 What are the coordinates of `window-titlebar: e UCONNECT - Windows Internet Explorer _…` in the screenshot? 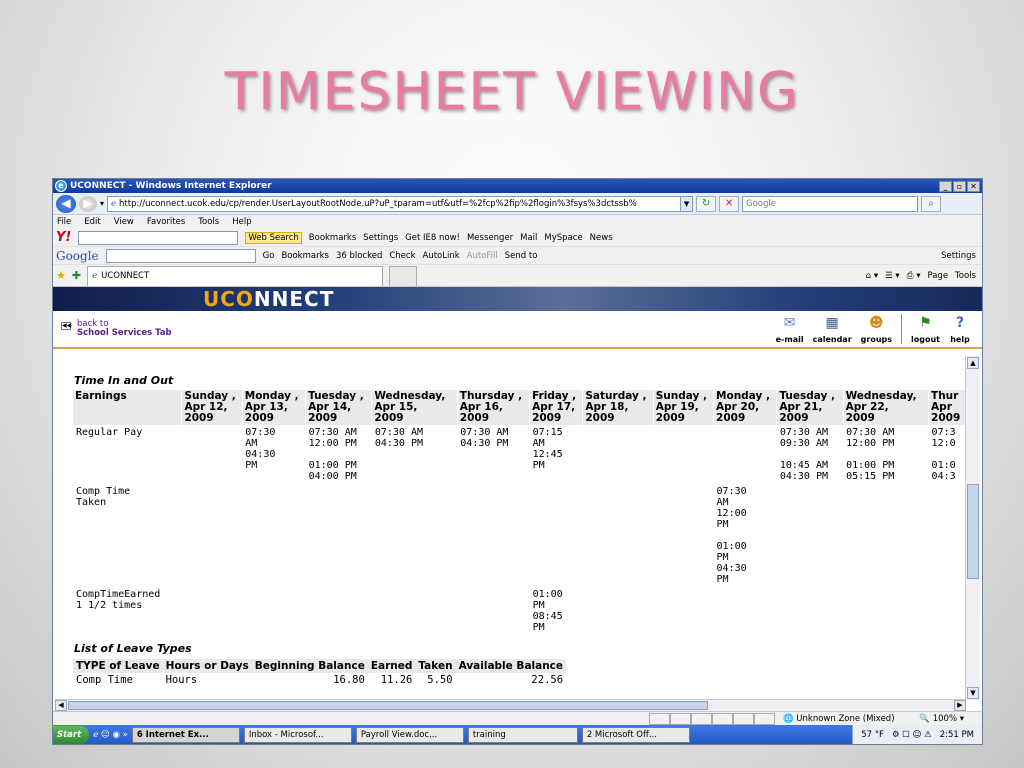 It's located at (517, 186).